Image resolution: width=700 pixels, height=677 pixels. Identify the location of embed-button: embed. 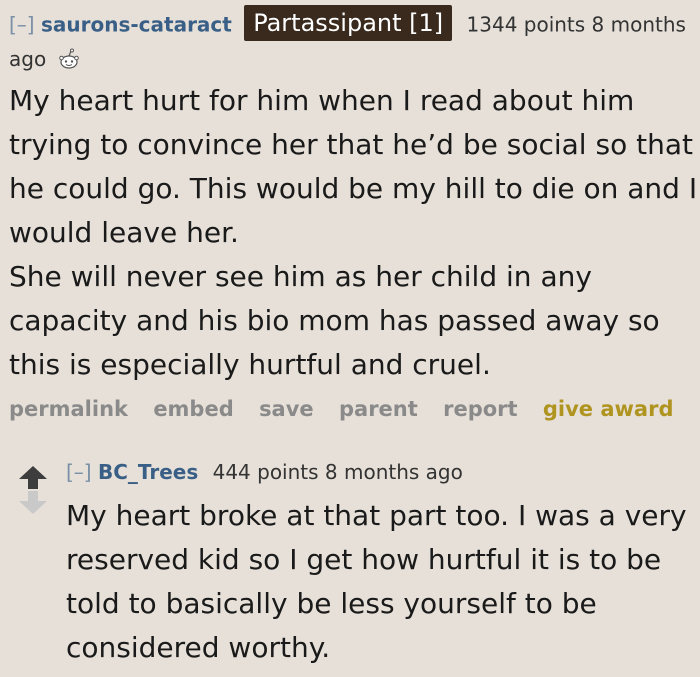
(193, 409).